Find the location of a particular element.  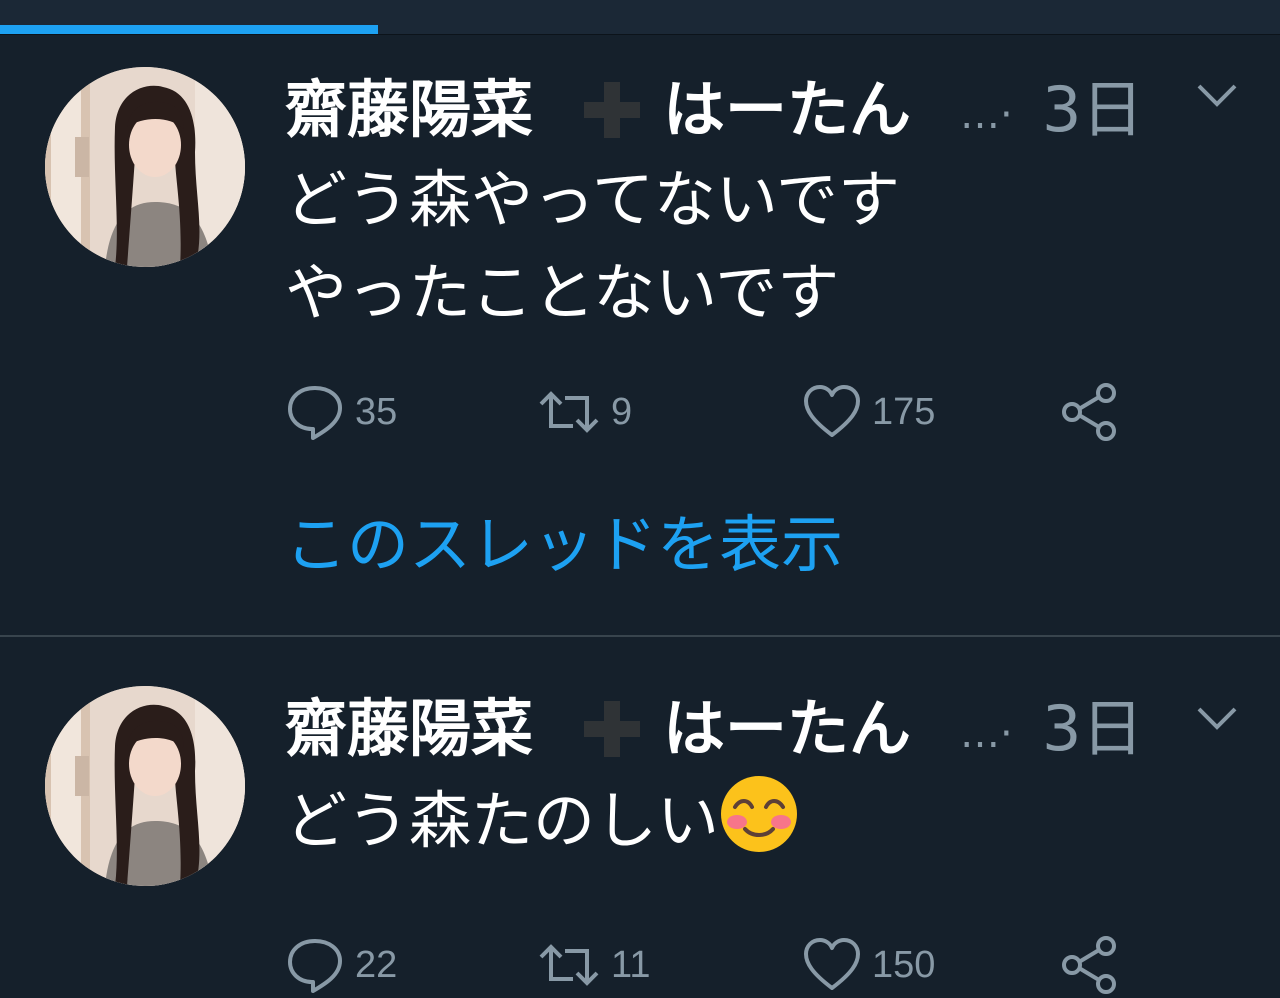

retweet-button: 11 is located at coordinates (593, 965).